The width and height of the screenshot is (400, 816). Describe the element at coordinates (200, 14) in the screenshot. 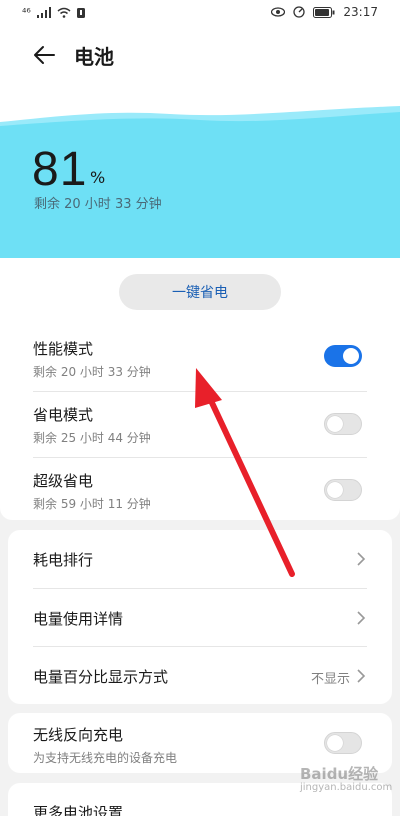

I see `status-bar: ⁴⁶ 23:17` at that location.